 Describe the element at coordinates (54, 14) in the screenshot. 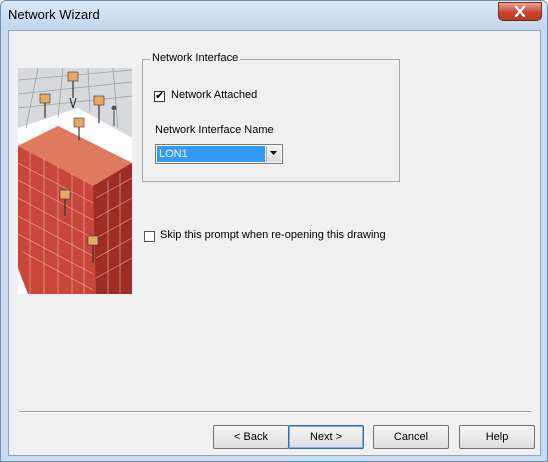

I see `window-title: Network Wizard` at that location.